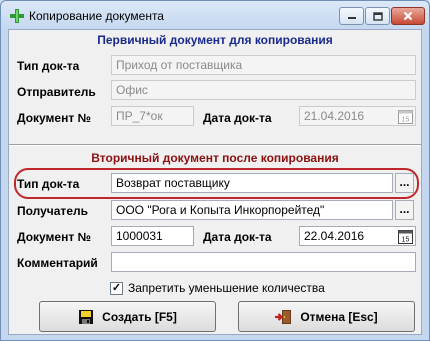 This screenshot has width=430, height=341. What do you see at coordinates (406, 120) in the screenshot?
I see `primary-calendar-day: 15` at bounding box center [406, 120].